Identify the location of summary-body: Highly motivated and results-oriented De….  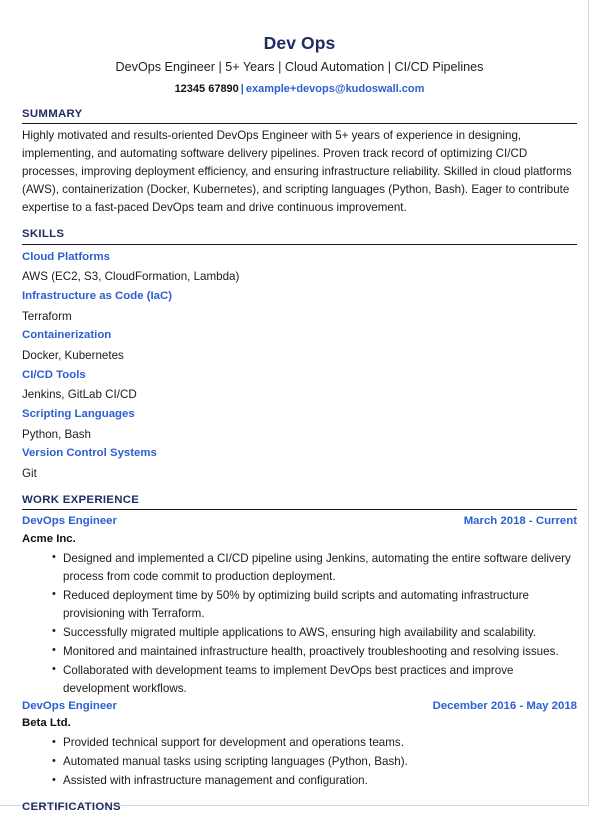
(299, 170).